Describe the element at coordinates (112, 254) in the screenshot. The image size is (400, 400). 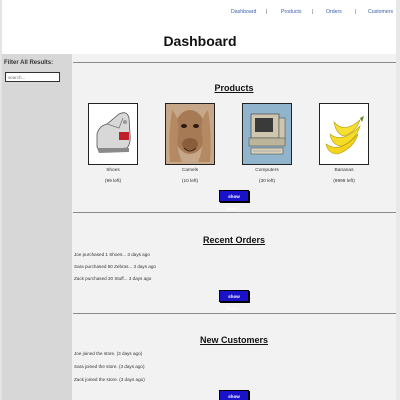
I see `order-row: Joe purchased 1 Shoes... 3 days ago` at that location.